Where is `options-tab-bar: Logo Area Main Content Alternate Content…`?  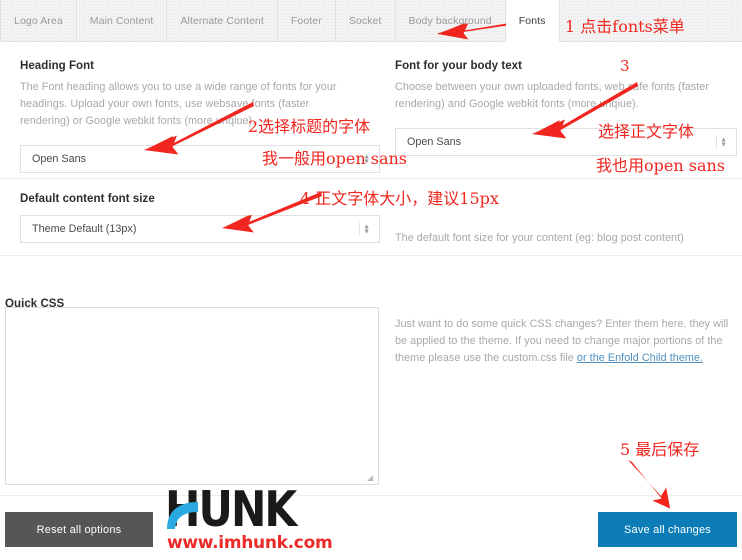 options-tab-bar: Logo Area Main Content Alternate Content… is located at coordinates (371, 21).